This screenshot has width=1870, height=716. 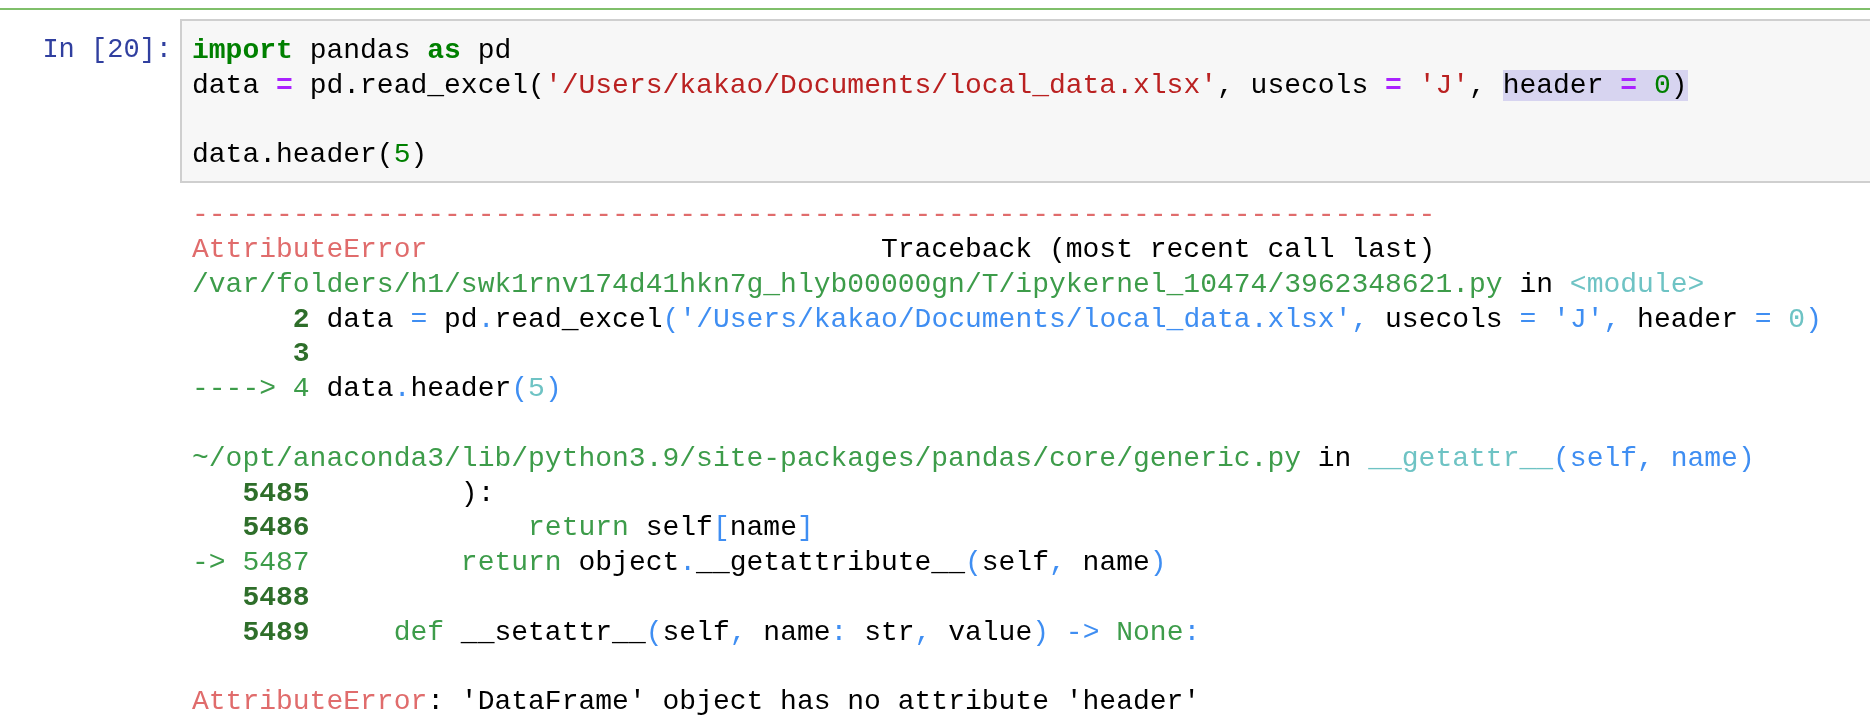 What do you see at coordinates (973, 458) in the screenshot?
I see `traceback-line: ~/opt/anaconda3/lib/python3.9/site-packages/pandas/core/generic.py in __getattr__(self, name)` at bounding box center [973, 458].